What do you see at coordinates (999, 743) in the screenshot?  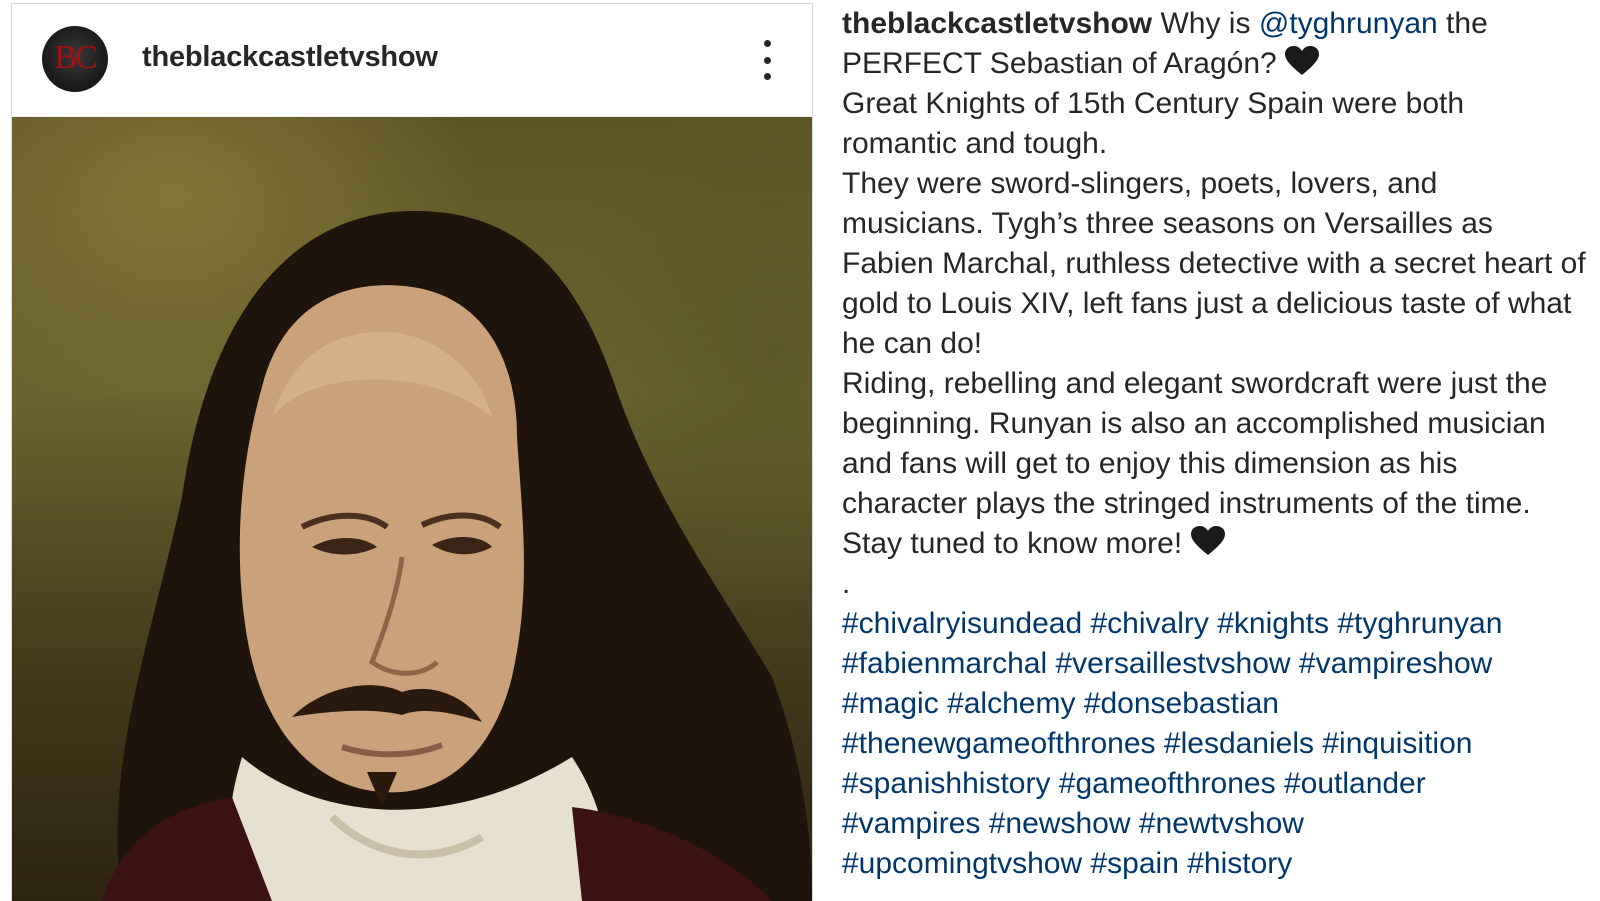 I see `hashtag-link: #thenewgameofthrones` at bounding box center [999, 743].